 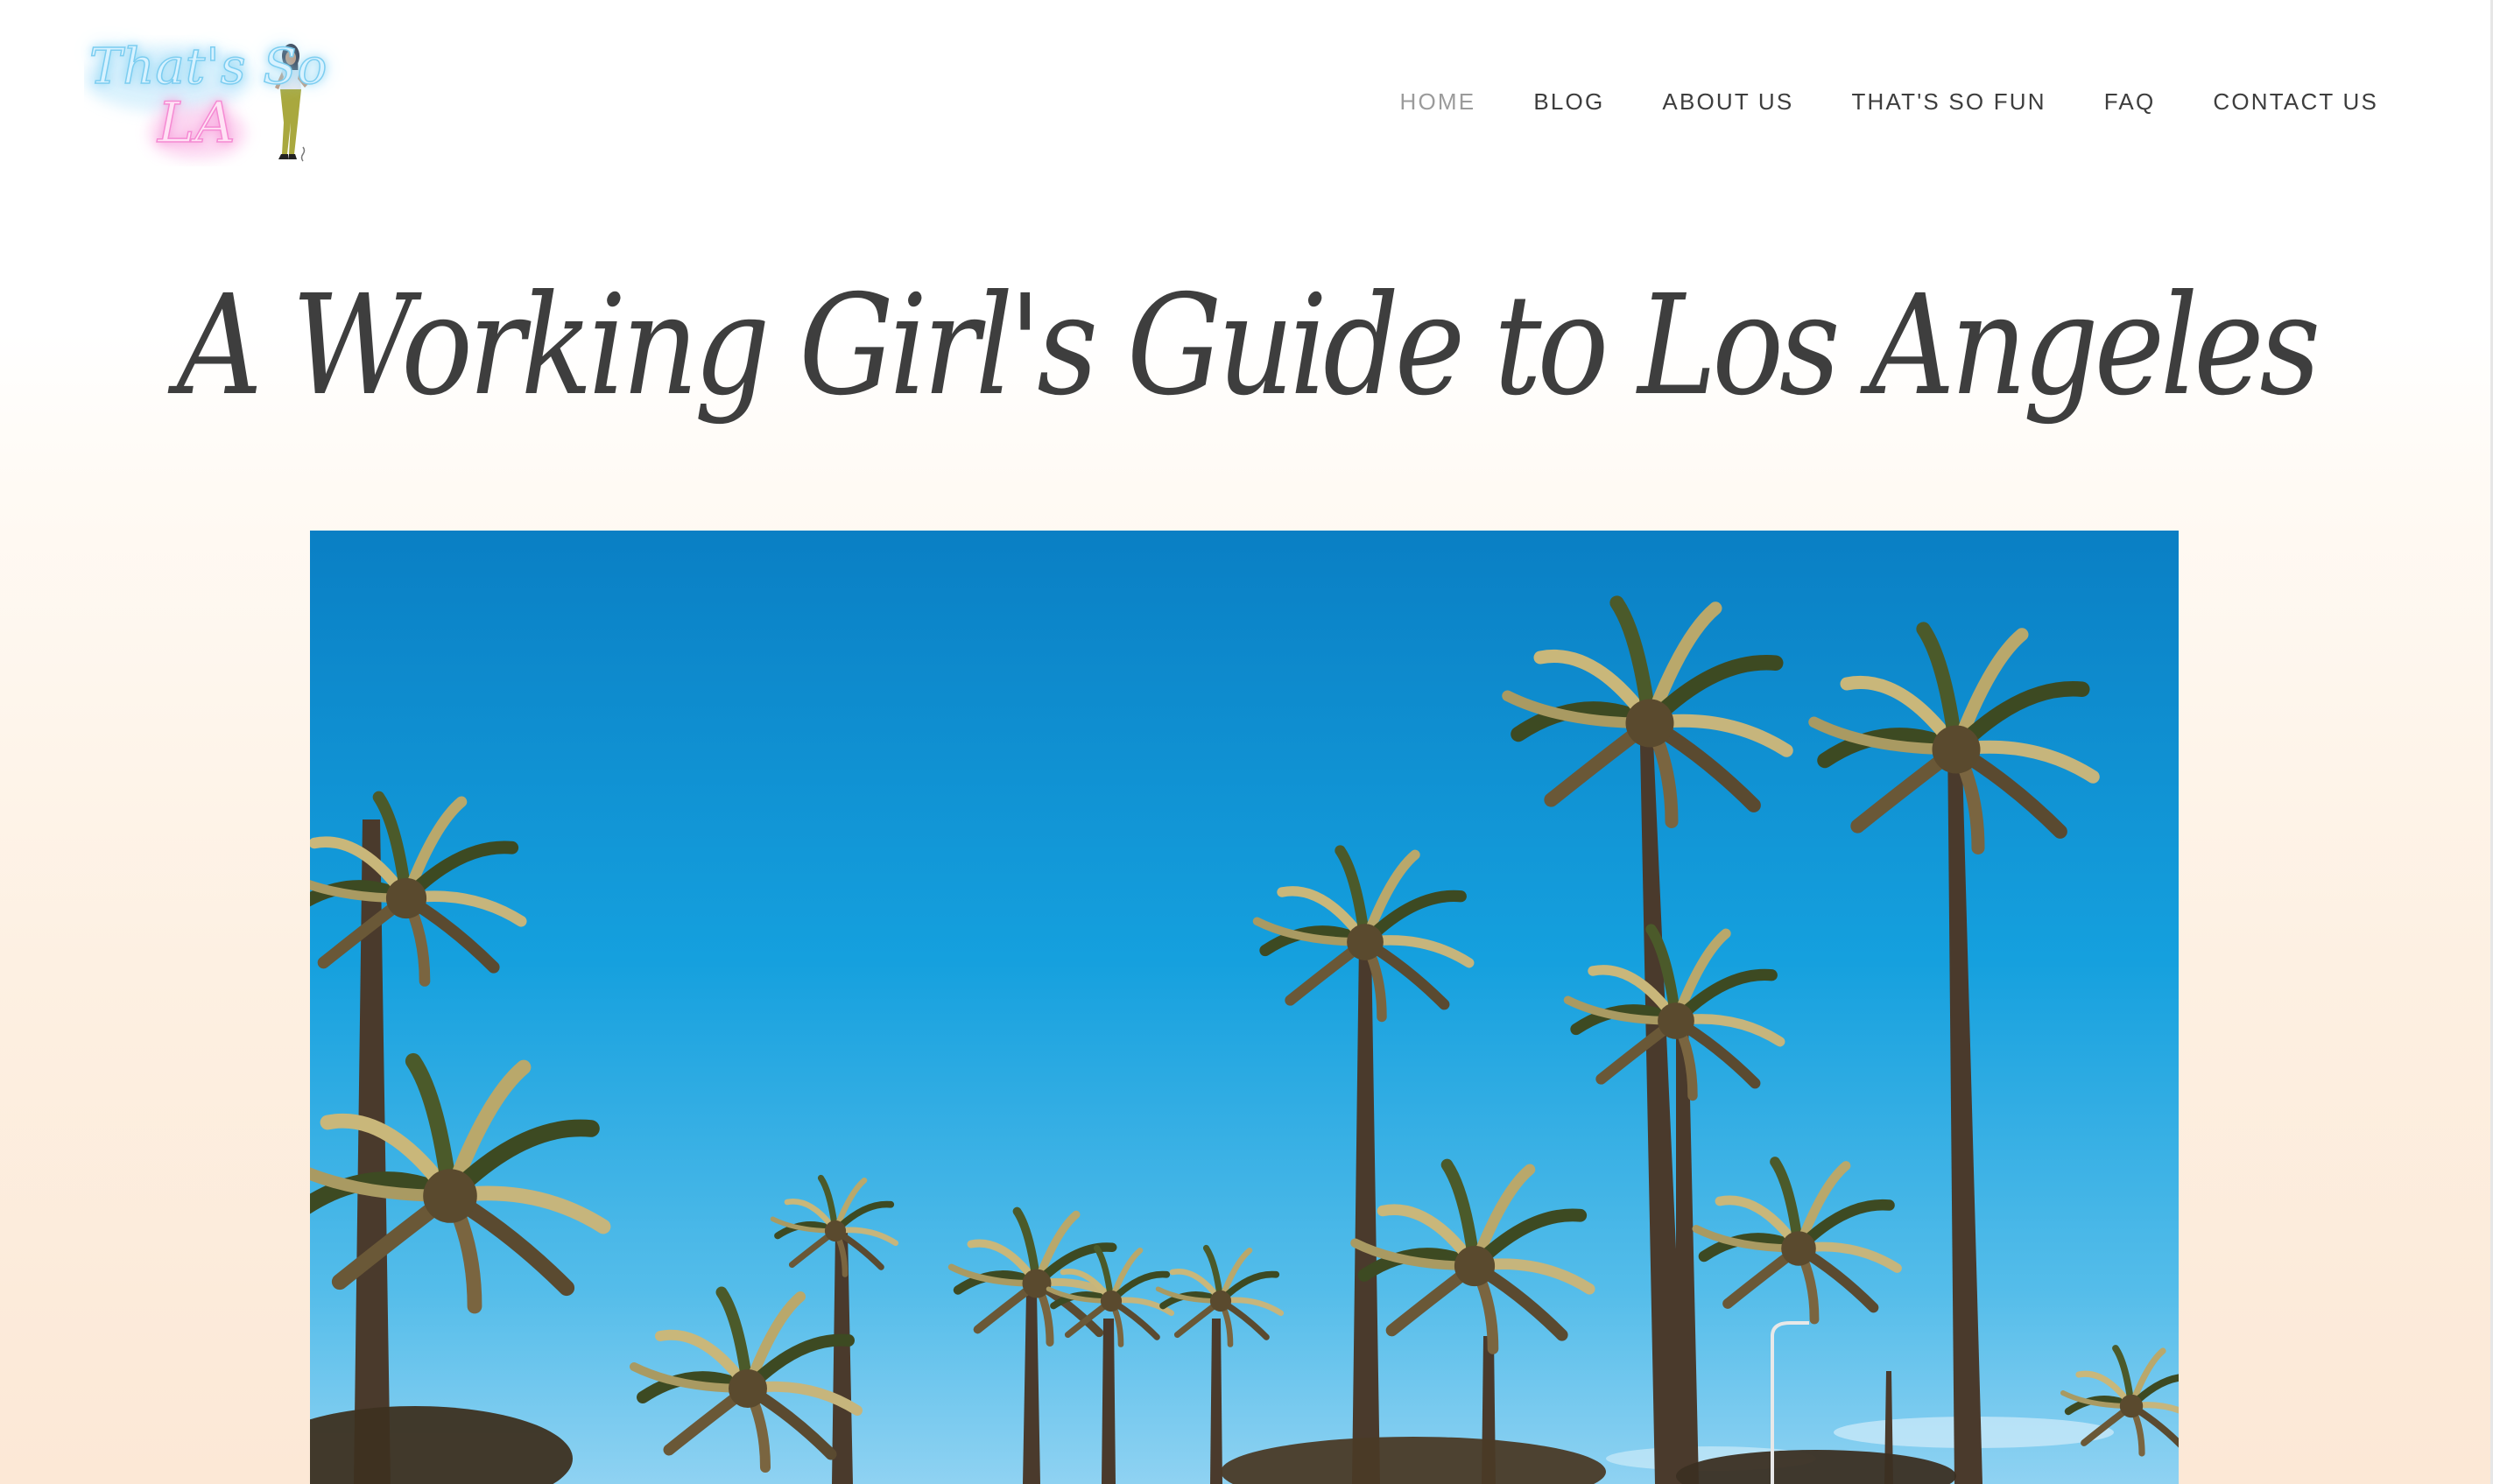 I want to click on nav-home: HOME, so click(x=1438, y=101).